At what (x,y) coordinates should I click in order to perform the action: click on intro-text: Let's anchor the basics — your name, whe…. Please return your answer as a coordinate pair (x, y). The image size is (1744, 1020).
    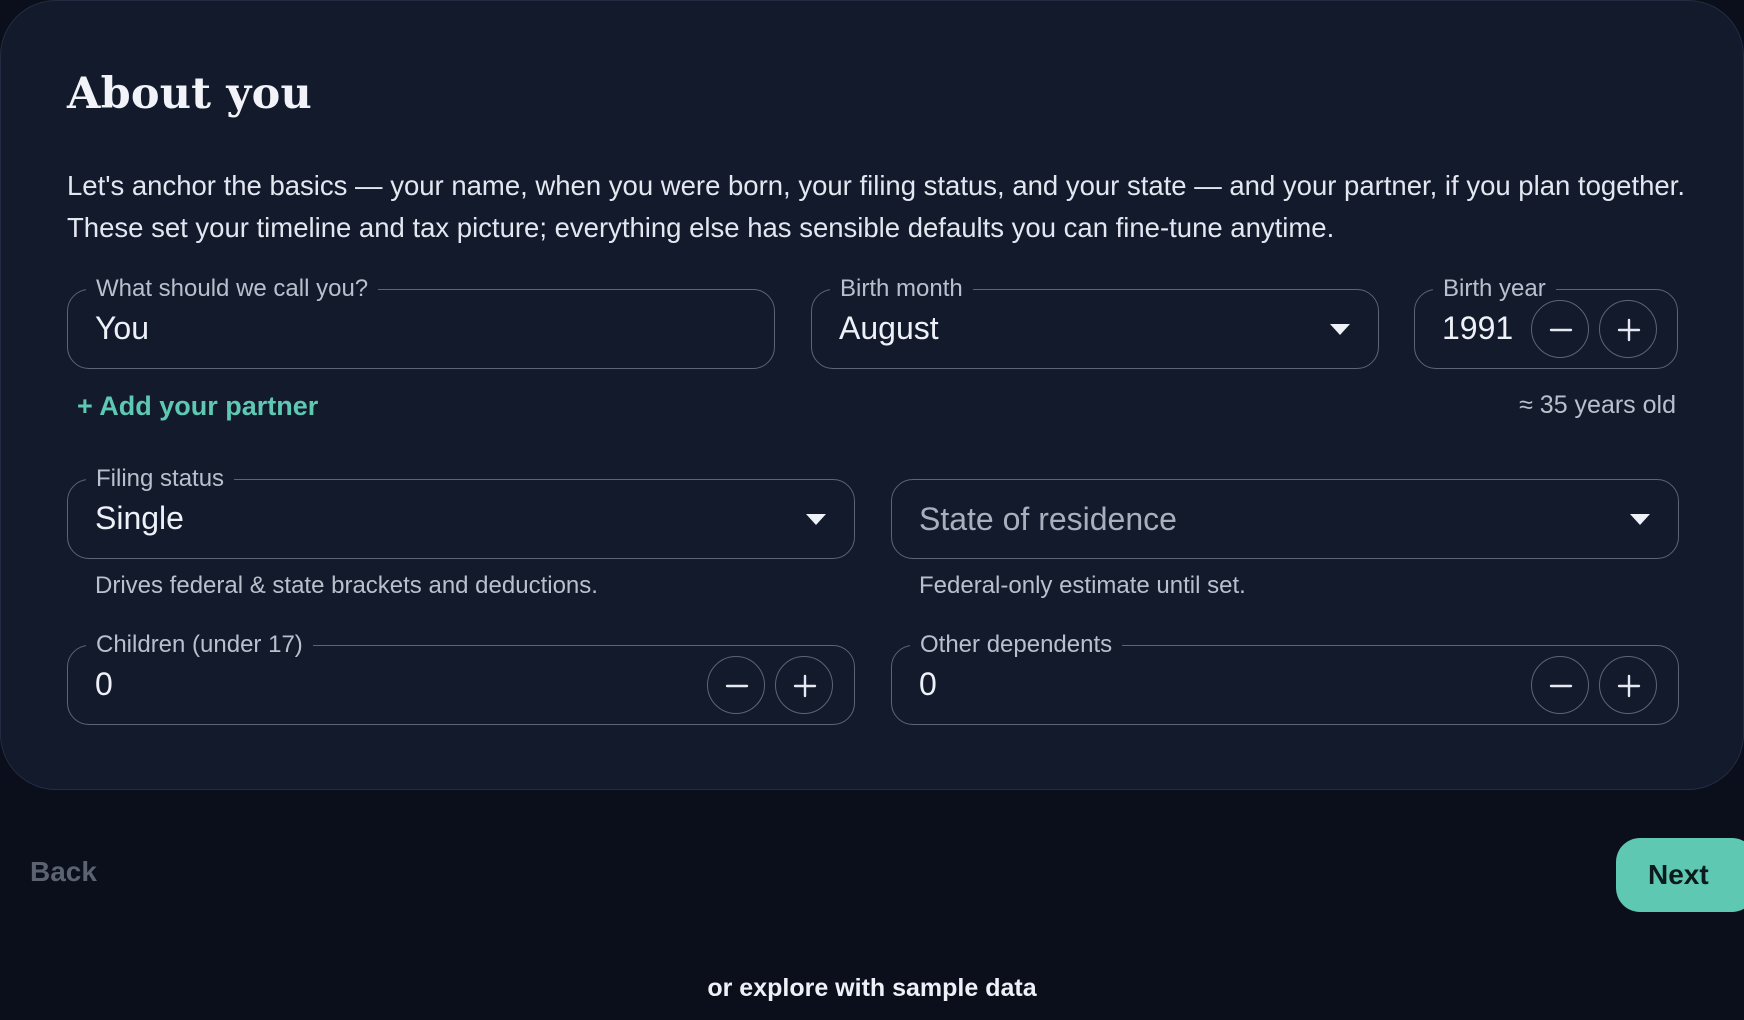
    Looking at the image, I should click on (876, 206).